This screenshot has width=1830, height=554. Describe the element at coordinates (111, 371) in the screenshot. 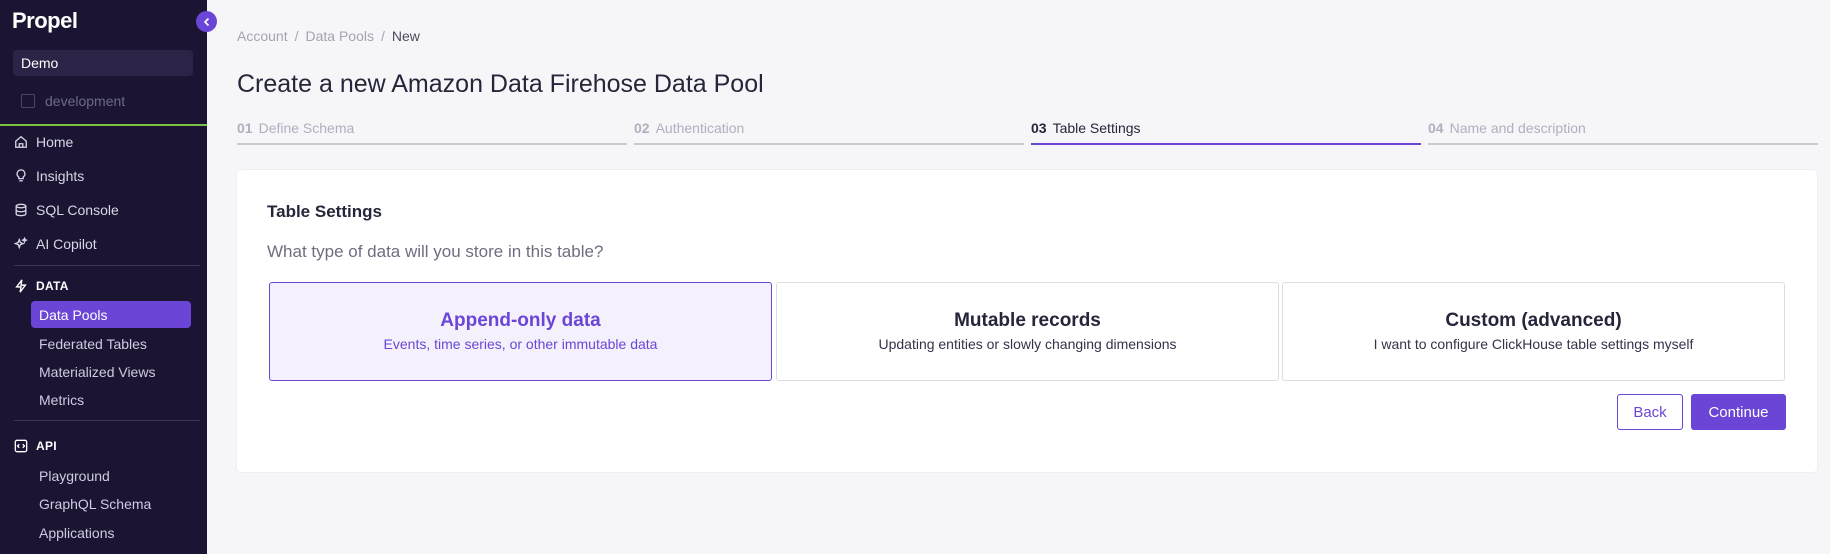

I see `sidebar-item-materialized-views: Materialized Views` at that location.